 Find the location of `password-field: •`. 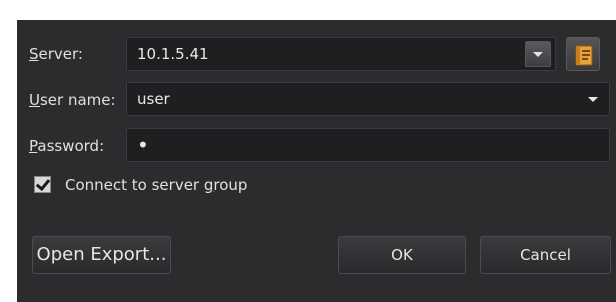

password-field: • is located at coordinates (368, 145).